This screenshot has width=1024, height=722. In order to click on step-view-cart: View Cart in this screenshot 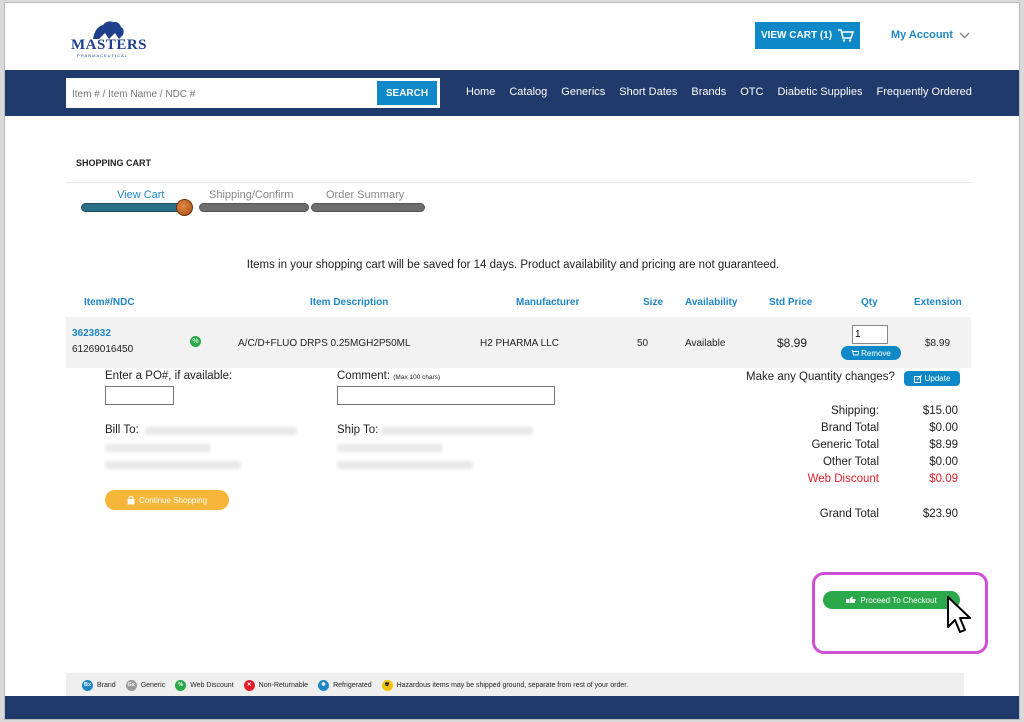, I will do `click(141, 195)`.